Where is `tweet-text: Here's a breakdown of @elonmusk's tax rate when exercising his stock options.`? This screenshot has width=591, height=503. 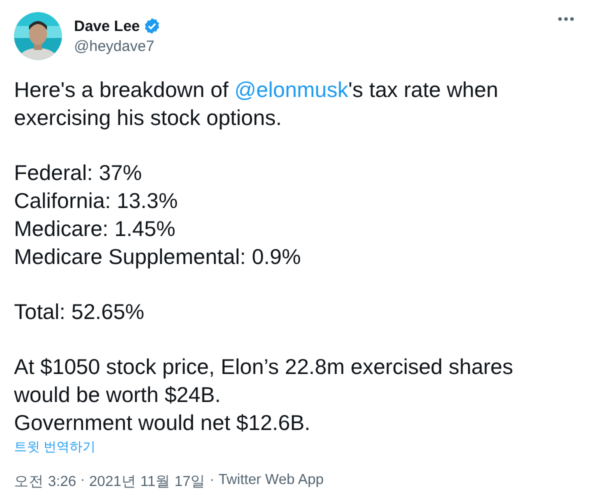 tweet-text: Here's a breakdown of @elonmusk's tax rate when exercising his stock options. is located at coordinates (257, 104).